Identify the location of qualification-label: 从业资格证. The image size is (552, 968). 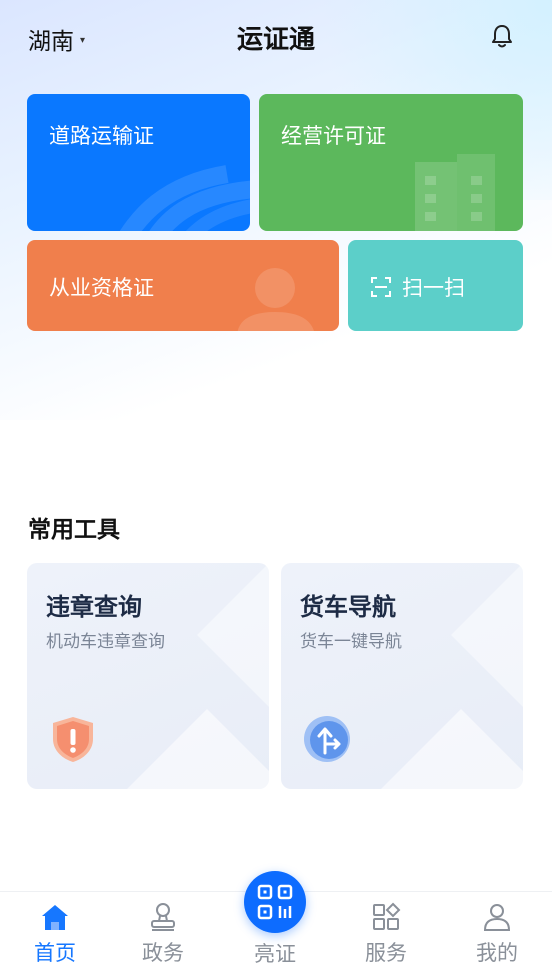
(101, 288).